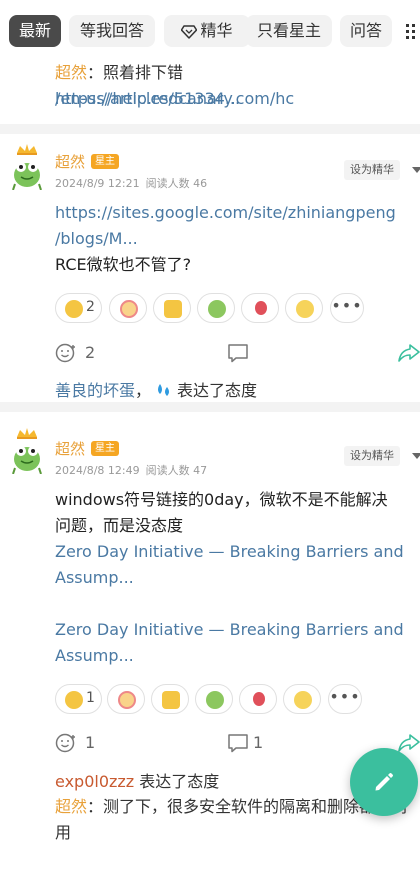  I want to click on comment-text: 照着排下错, so click(143, 72).